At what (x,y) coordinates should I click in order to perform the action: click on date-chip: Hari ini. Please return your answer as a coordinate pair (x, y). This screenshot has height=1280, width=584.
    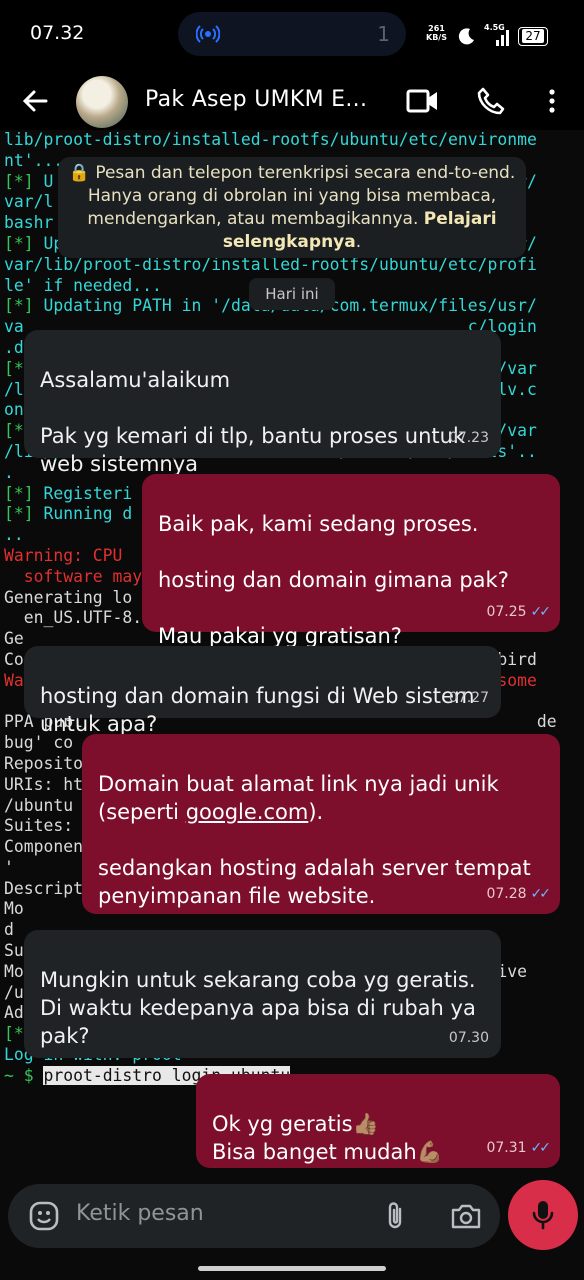
    Looking at the image, I should click on (292, 294).